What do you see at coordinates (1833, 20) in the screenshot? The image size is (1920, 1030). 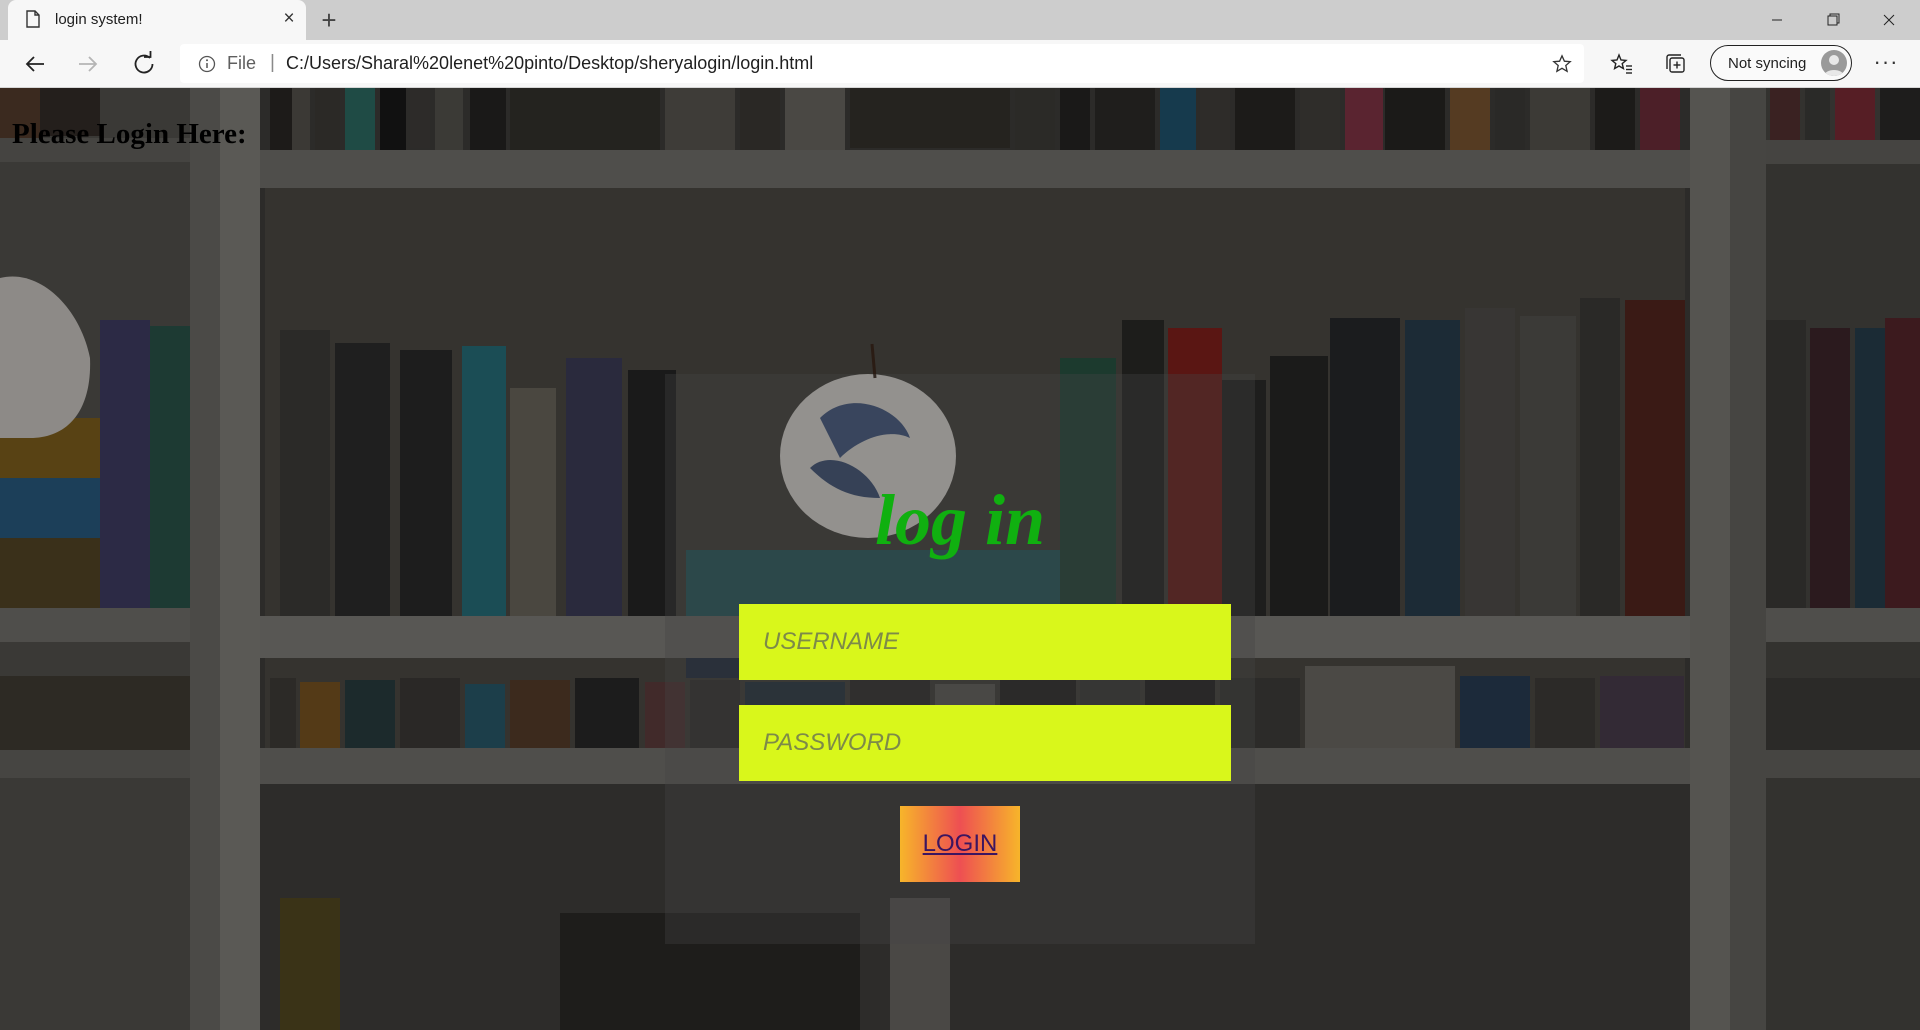 I see `restore-window-icon` at bounding box center [1833, 20].